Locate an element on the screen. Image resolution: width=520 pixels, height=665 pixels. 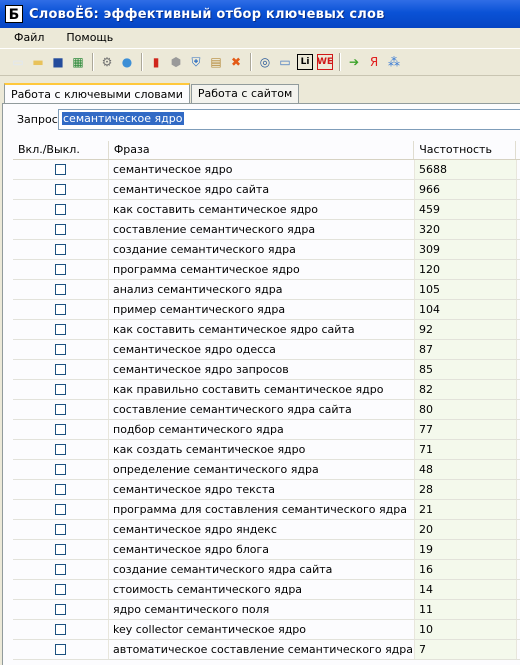
table-row: как составить семантическое ядро сайта 92 is located at coordinates (266, 330).